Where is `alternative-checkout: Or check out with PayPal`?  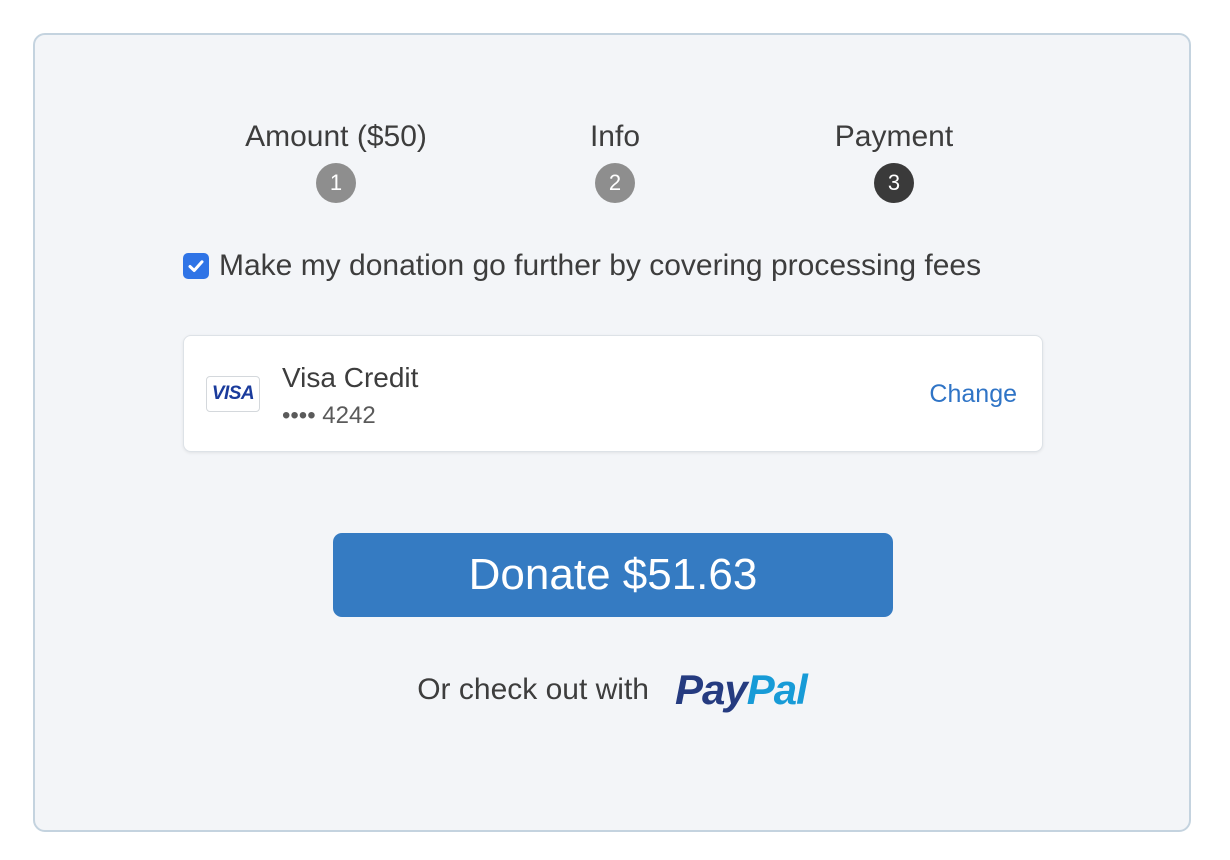
alternative-checkout: Or check out with PayPal is located at coordinates (612, 690).